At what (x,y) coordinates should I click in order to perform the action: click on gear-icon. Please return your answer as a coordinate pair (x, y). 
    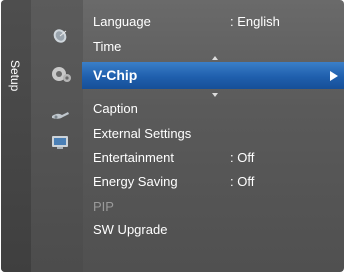
    Looking at the image, I should click on (61, 74).